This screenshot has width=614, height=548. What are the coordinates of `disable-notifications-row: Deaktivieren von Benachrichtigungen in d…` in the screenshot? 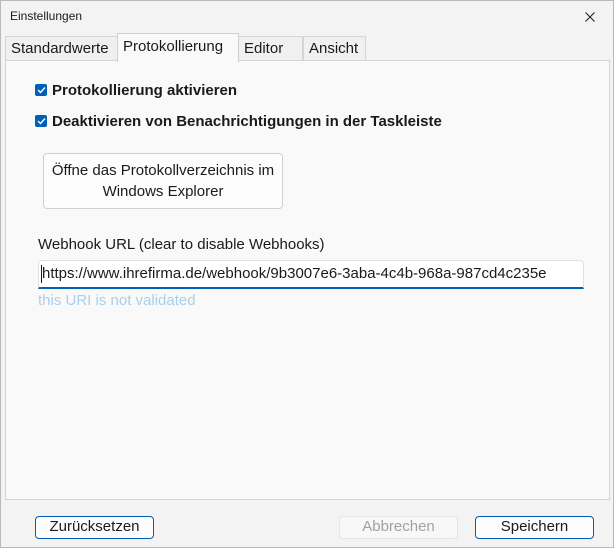 It's located at (238, 121).